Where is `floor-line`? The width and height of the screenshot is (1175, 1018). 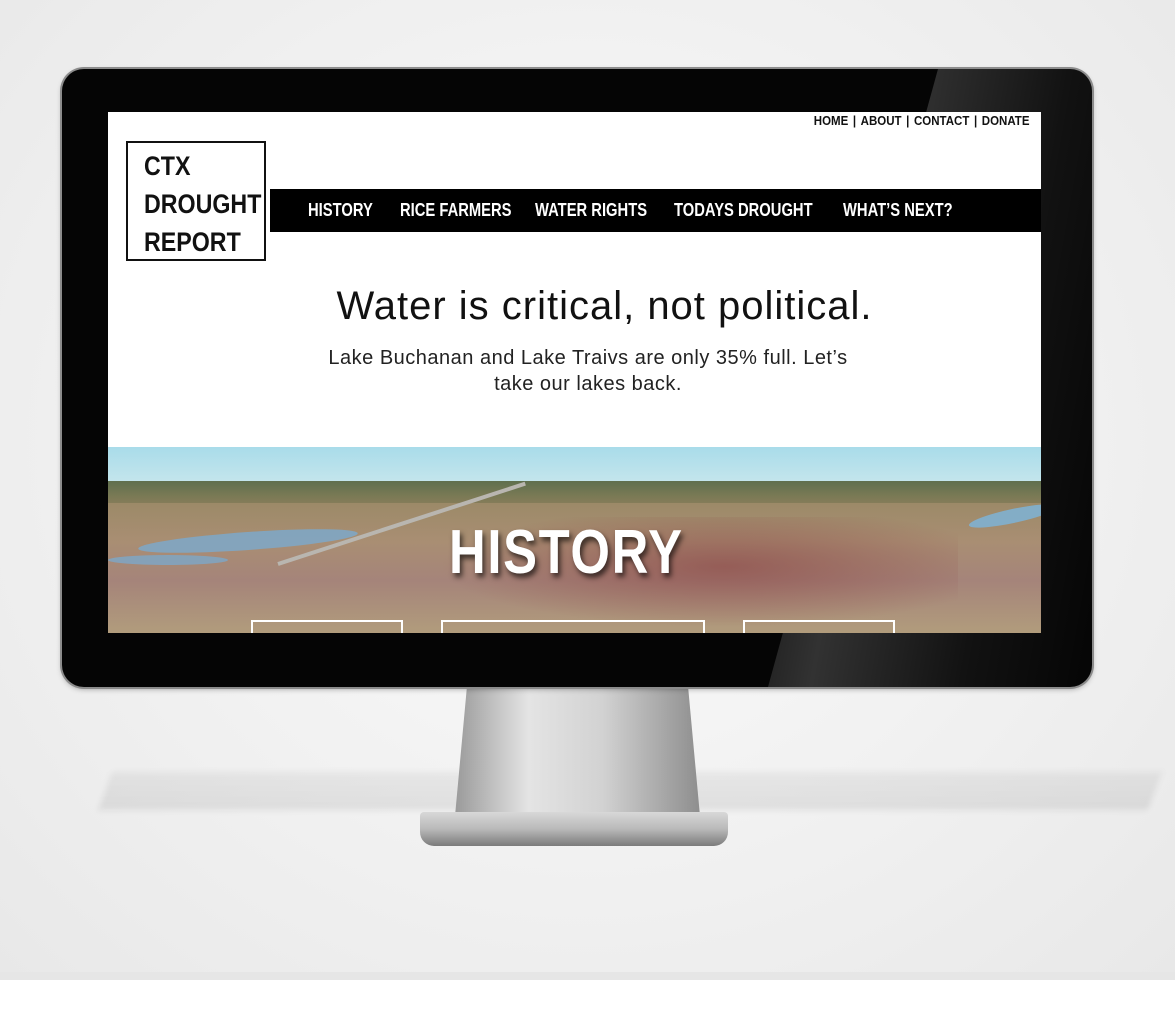 floor-line is located at coordinates (587, 976).